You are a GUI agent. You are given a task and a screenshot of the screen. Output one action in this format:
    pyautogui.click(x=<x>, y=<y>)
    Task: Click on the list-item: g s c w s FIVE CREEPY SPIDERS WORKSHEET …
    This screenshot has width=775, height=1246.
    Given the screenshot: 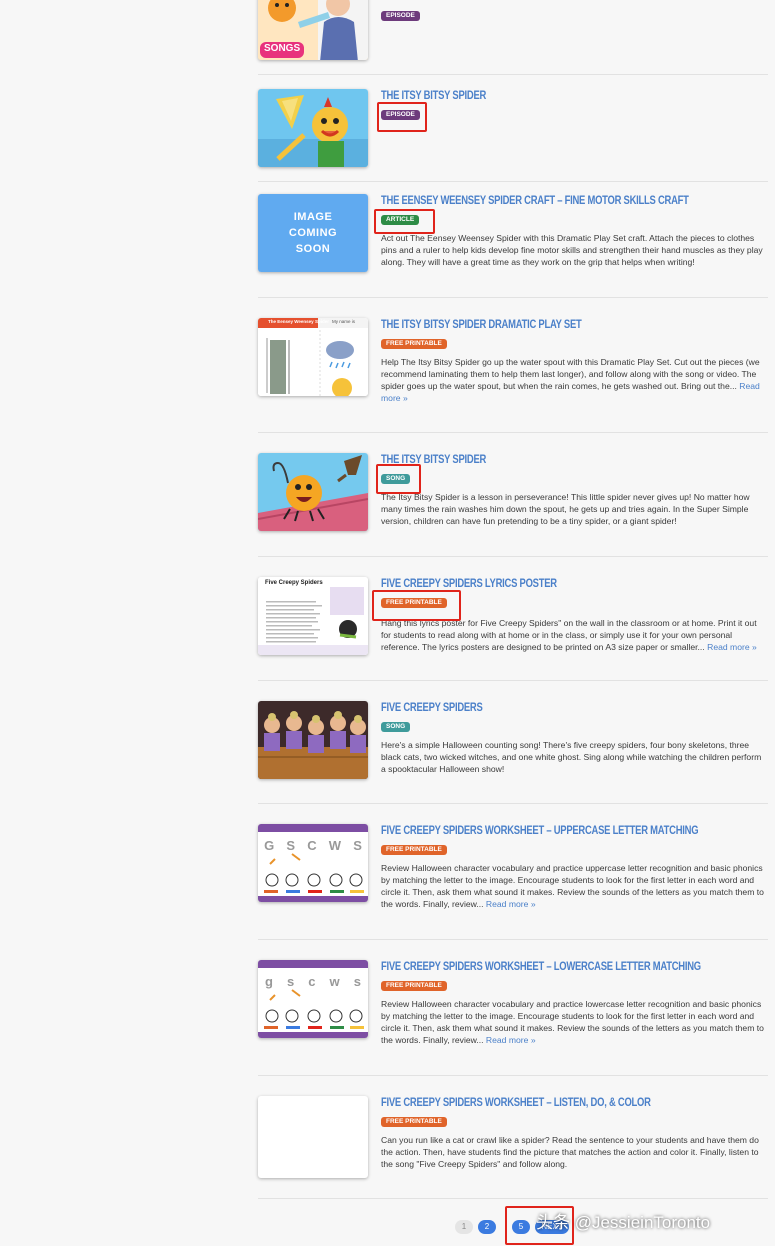 What is the action you would take?
    pyautogui.click(x=513, y=1006)
    